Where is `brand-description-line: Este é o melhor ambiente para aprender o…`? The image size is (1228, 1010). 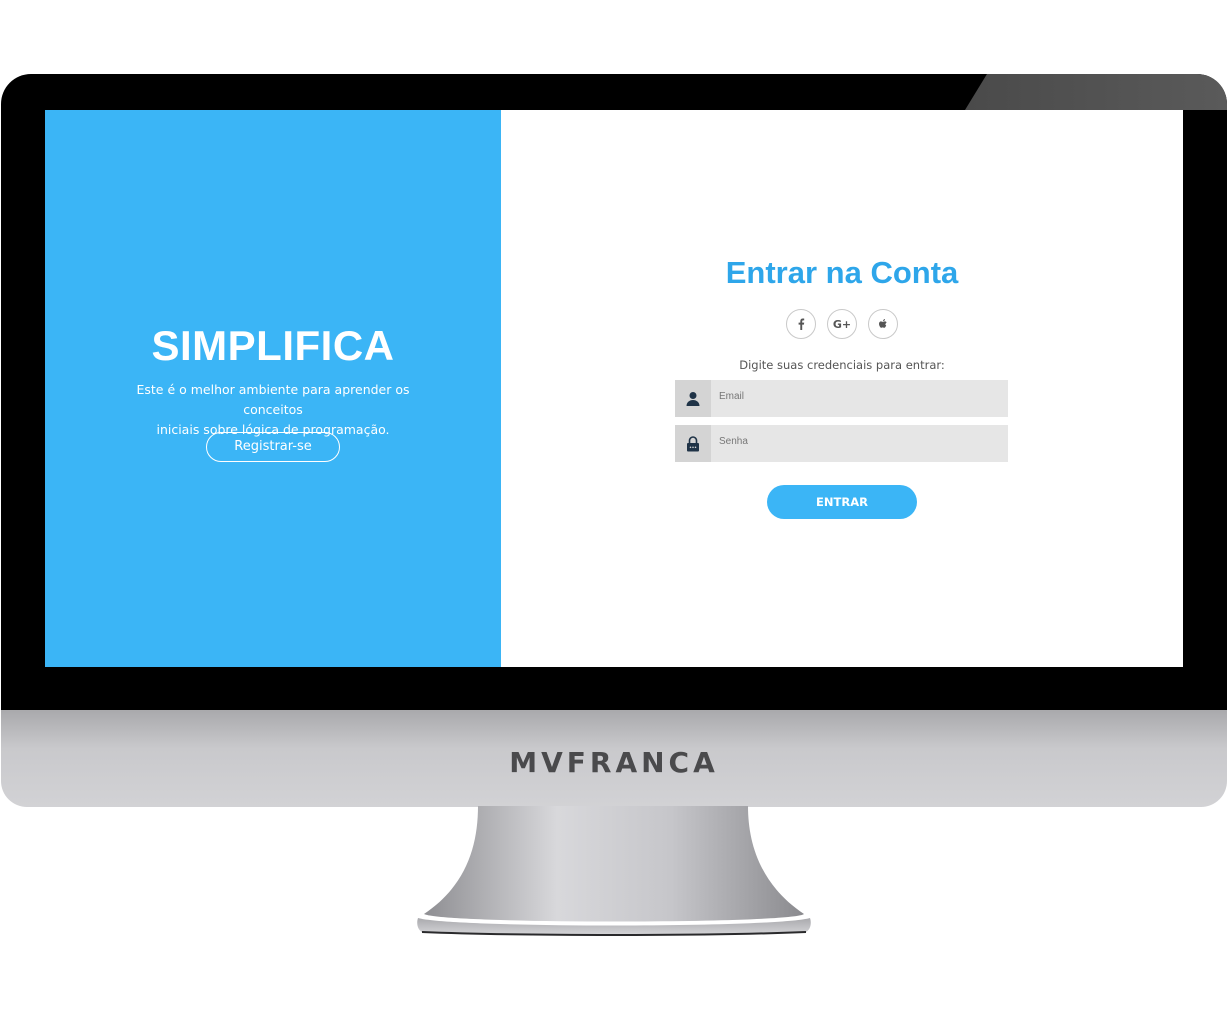 brand-description-line: Este é o melhor ambiente para aprender o… is located at coordinates (273, 399).